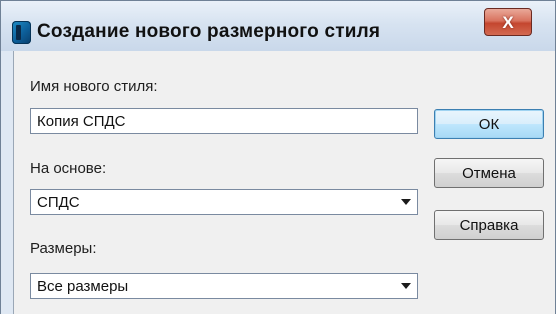 This screenshot has width=556, height=314. I want to click on dialog-title: Создание нового размерного стиля, so click(209, 31).